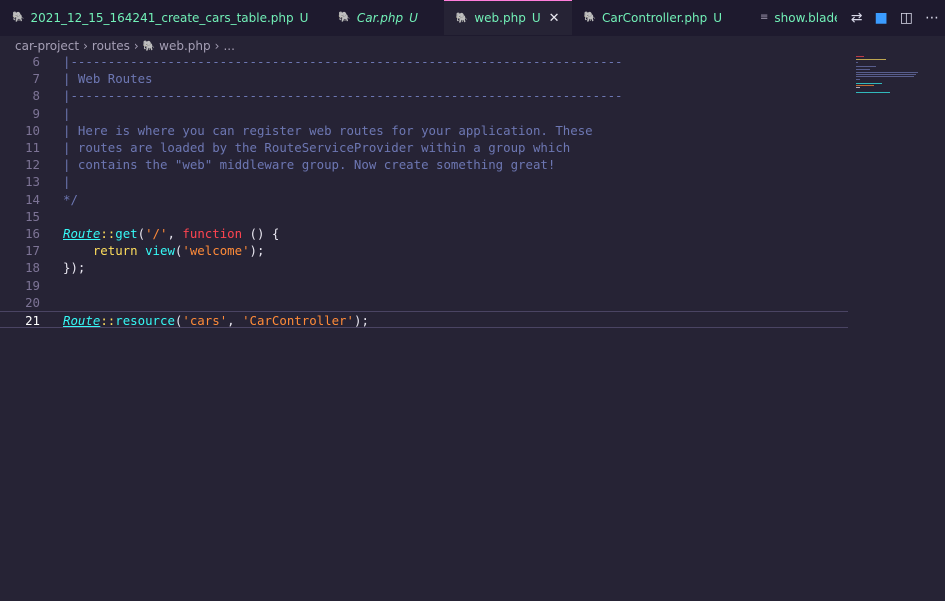 This screenshot has height=601, width=945. Describe the element at coordinates (890, 17) in the screenshot. I see `editor-actions: ⇄ ■ ◫ ⋯` at that location.